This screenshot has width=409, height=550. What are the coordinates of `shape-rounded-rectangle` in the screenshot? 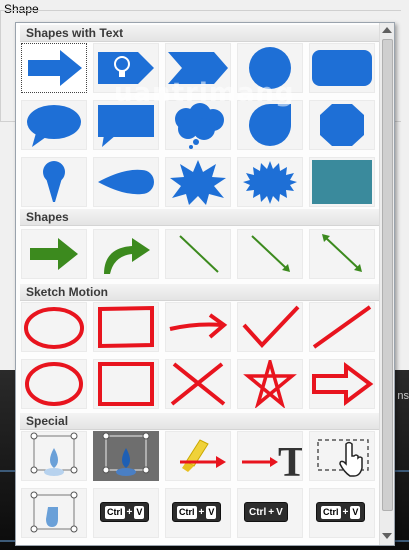 It's located at (342, 68).